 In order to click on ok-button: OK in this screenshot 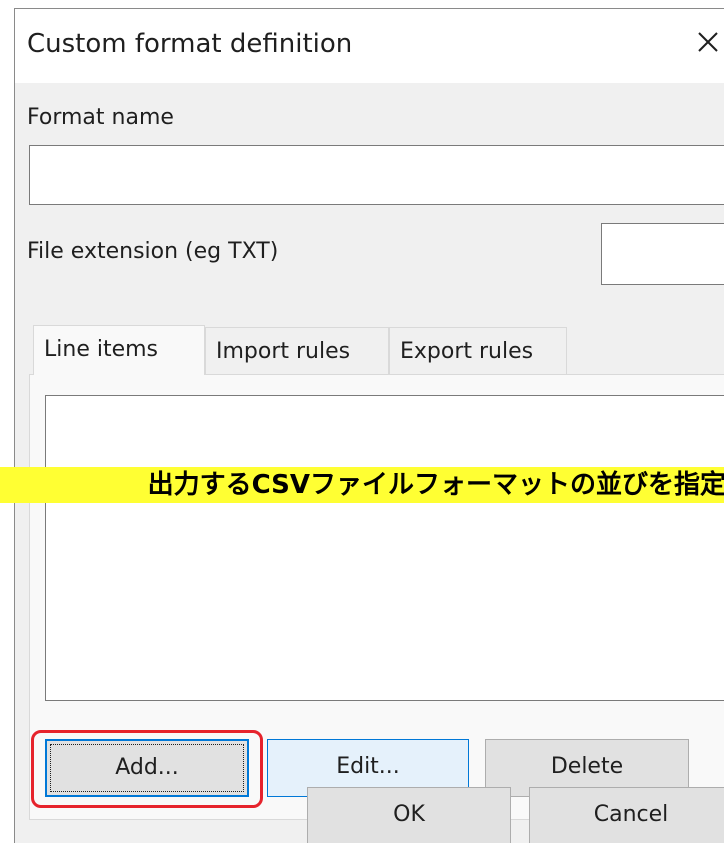, I will do `click(409, 815)`.